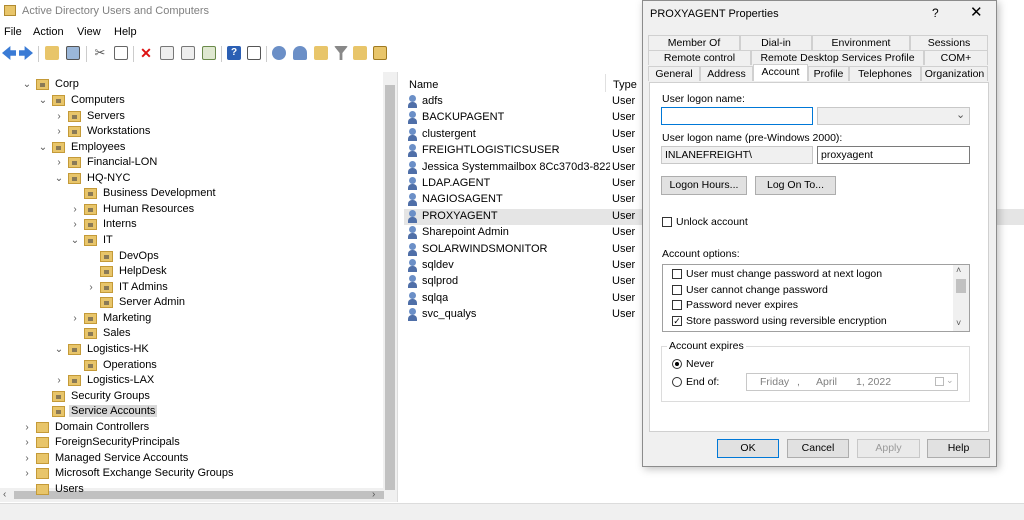 This screenshot has width=1024, height=520. Describe the element at coordinates (893, 155) in the screenshot. I see `pre2000-name-input: proxyagent` at that location.